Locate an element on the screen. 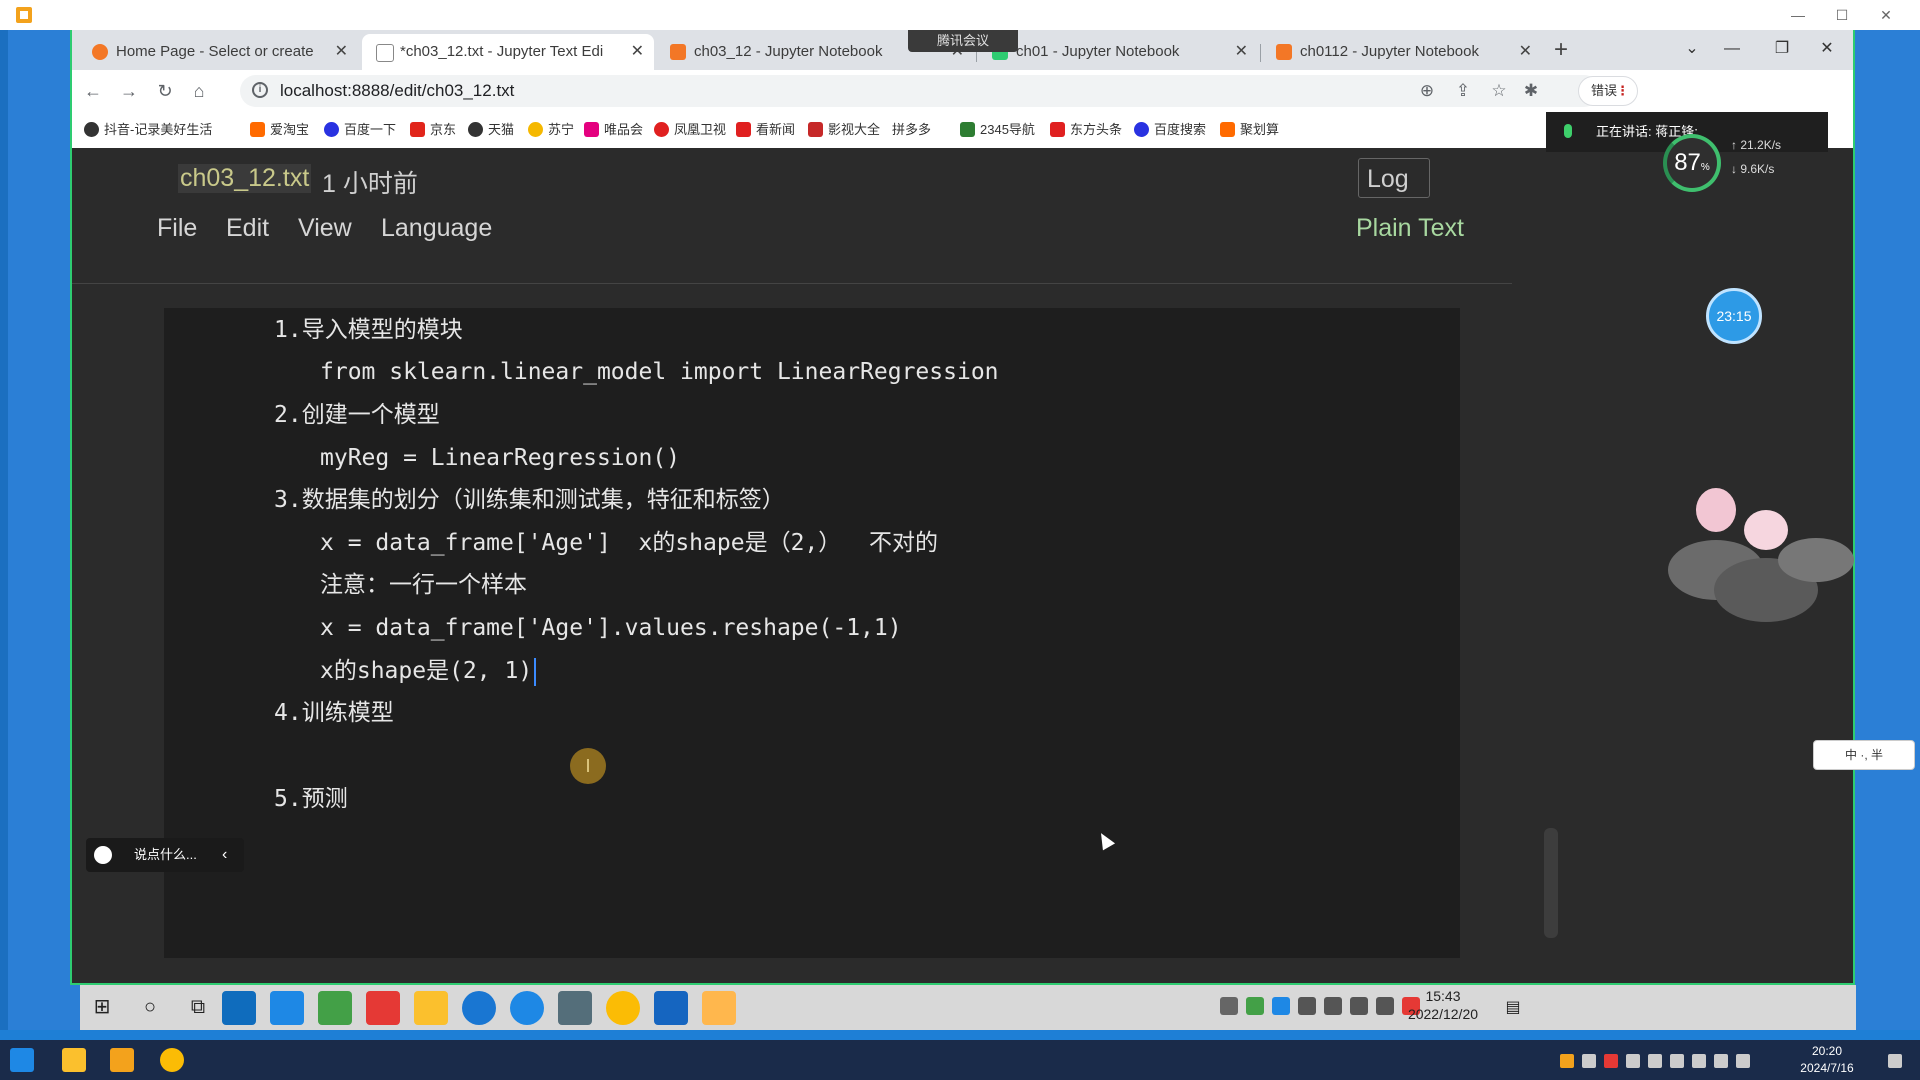 This screenshot has height=1080, width=1920. menu-edit: Edit is located at coordinates (247, 228).